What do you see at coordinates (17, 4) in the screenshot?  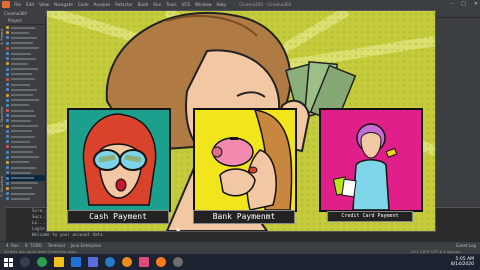 I see `menu-file: File` at bounding box center [17, 4].